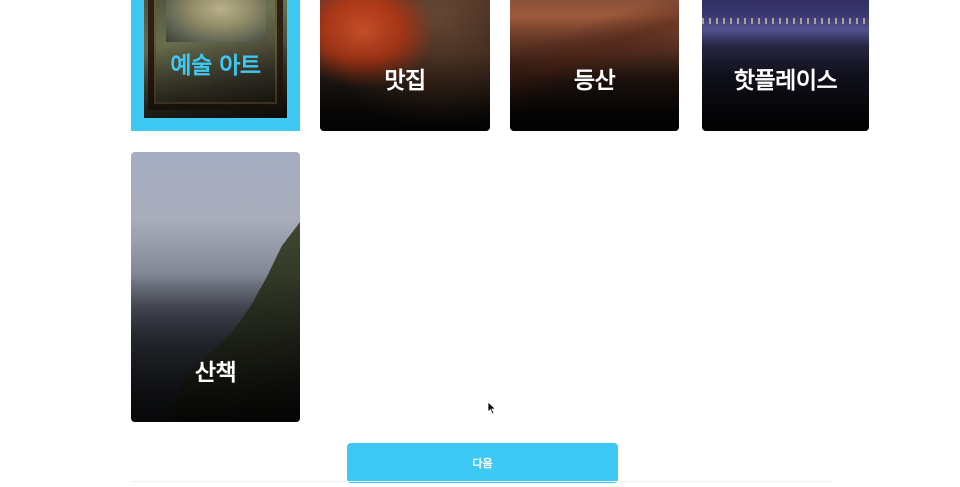 This screenshot has width=960, height=487. I want to click on category-card-art: 예술 아트, so click(215, 65).